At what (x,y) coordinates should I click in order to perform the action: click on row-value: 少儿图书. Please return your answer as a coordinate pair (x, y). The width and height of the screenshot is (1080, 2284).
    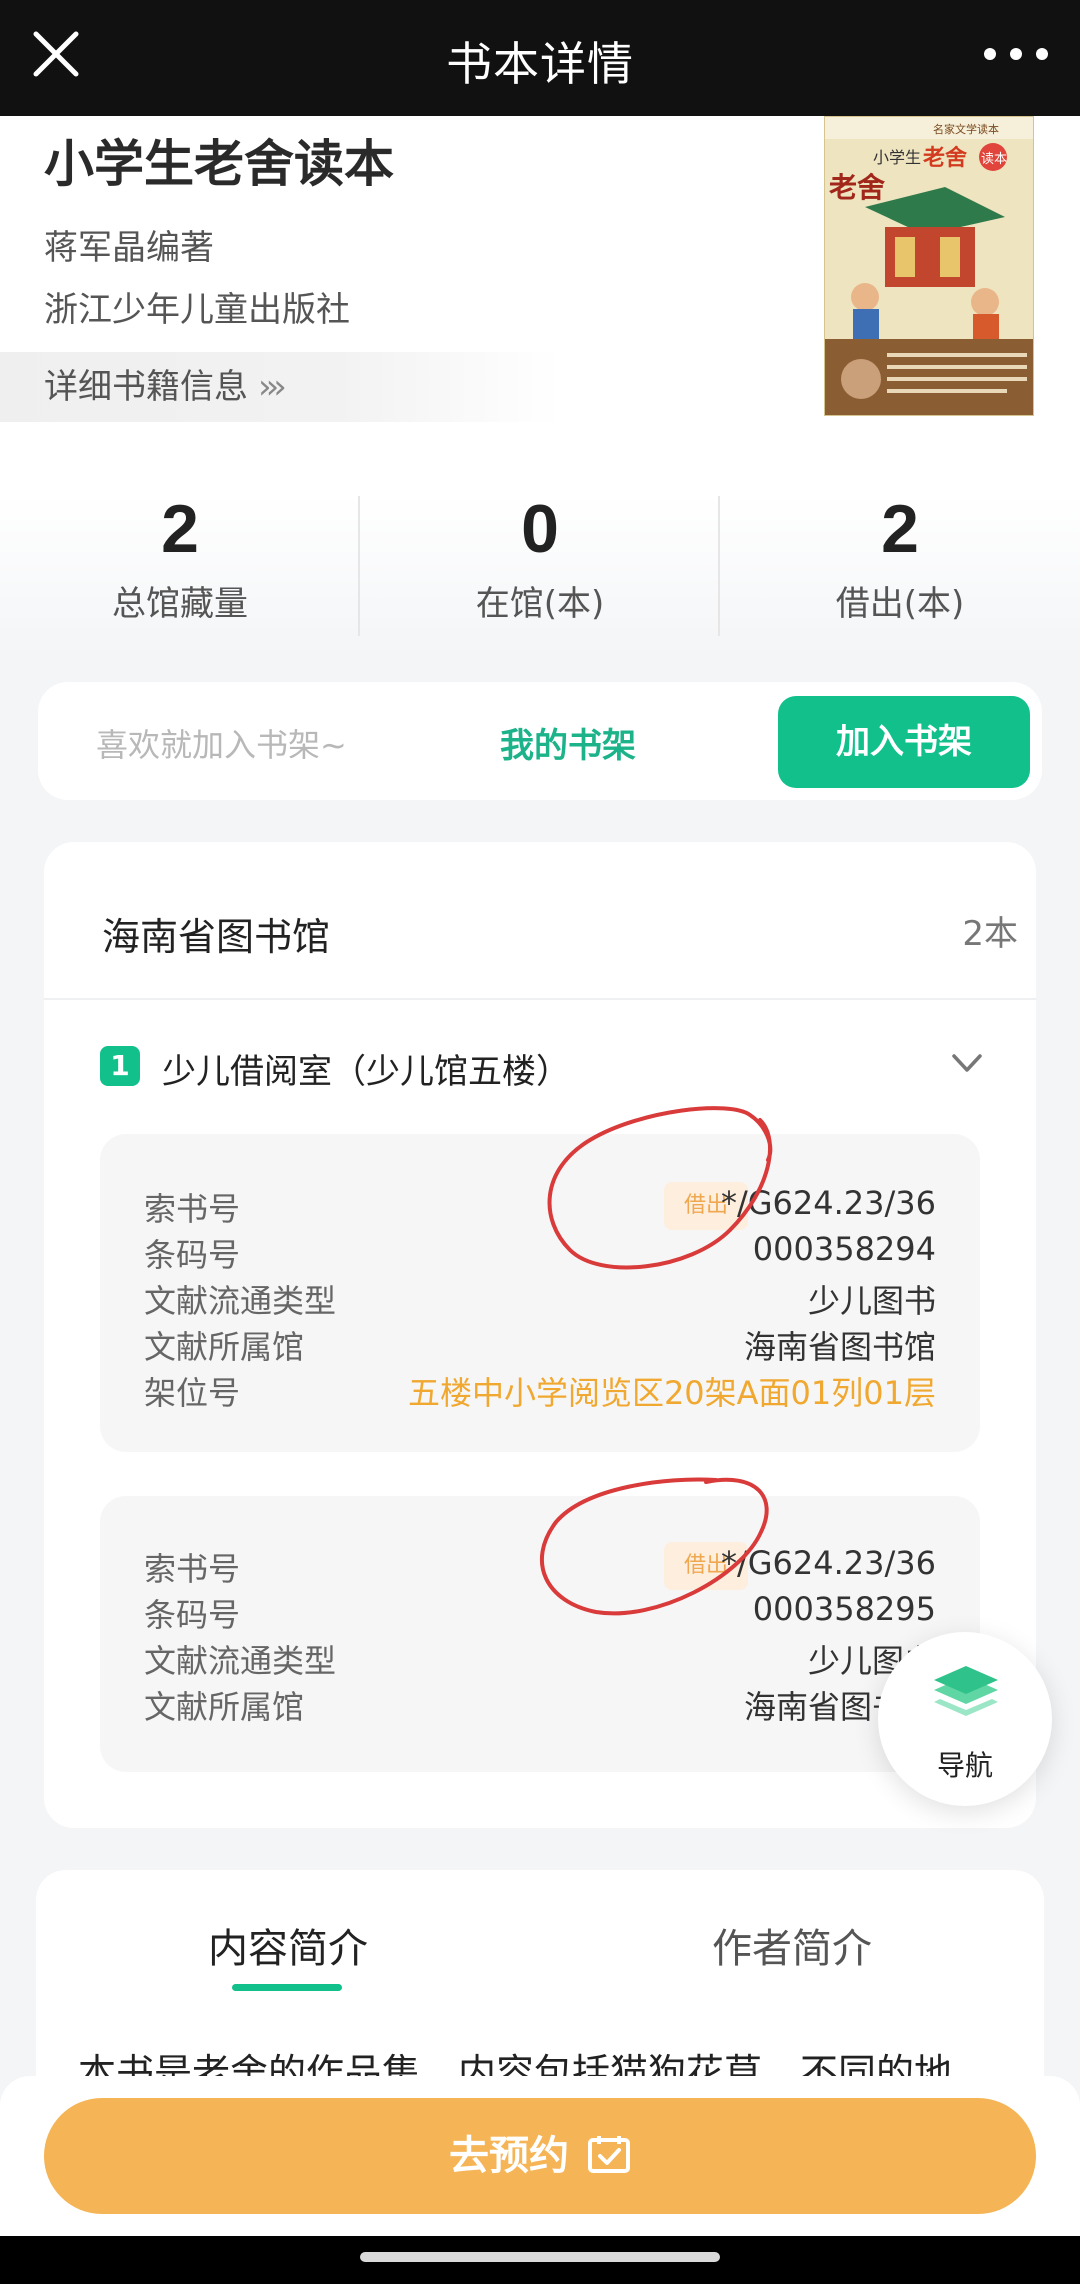
    Looking at the image, I should click on (871, 1301).